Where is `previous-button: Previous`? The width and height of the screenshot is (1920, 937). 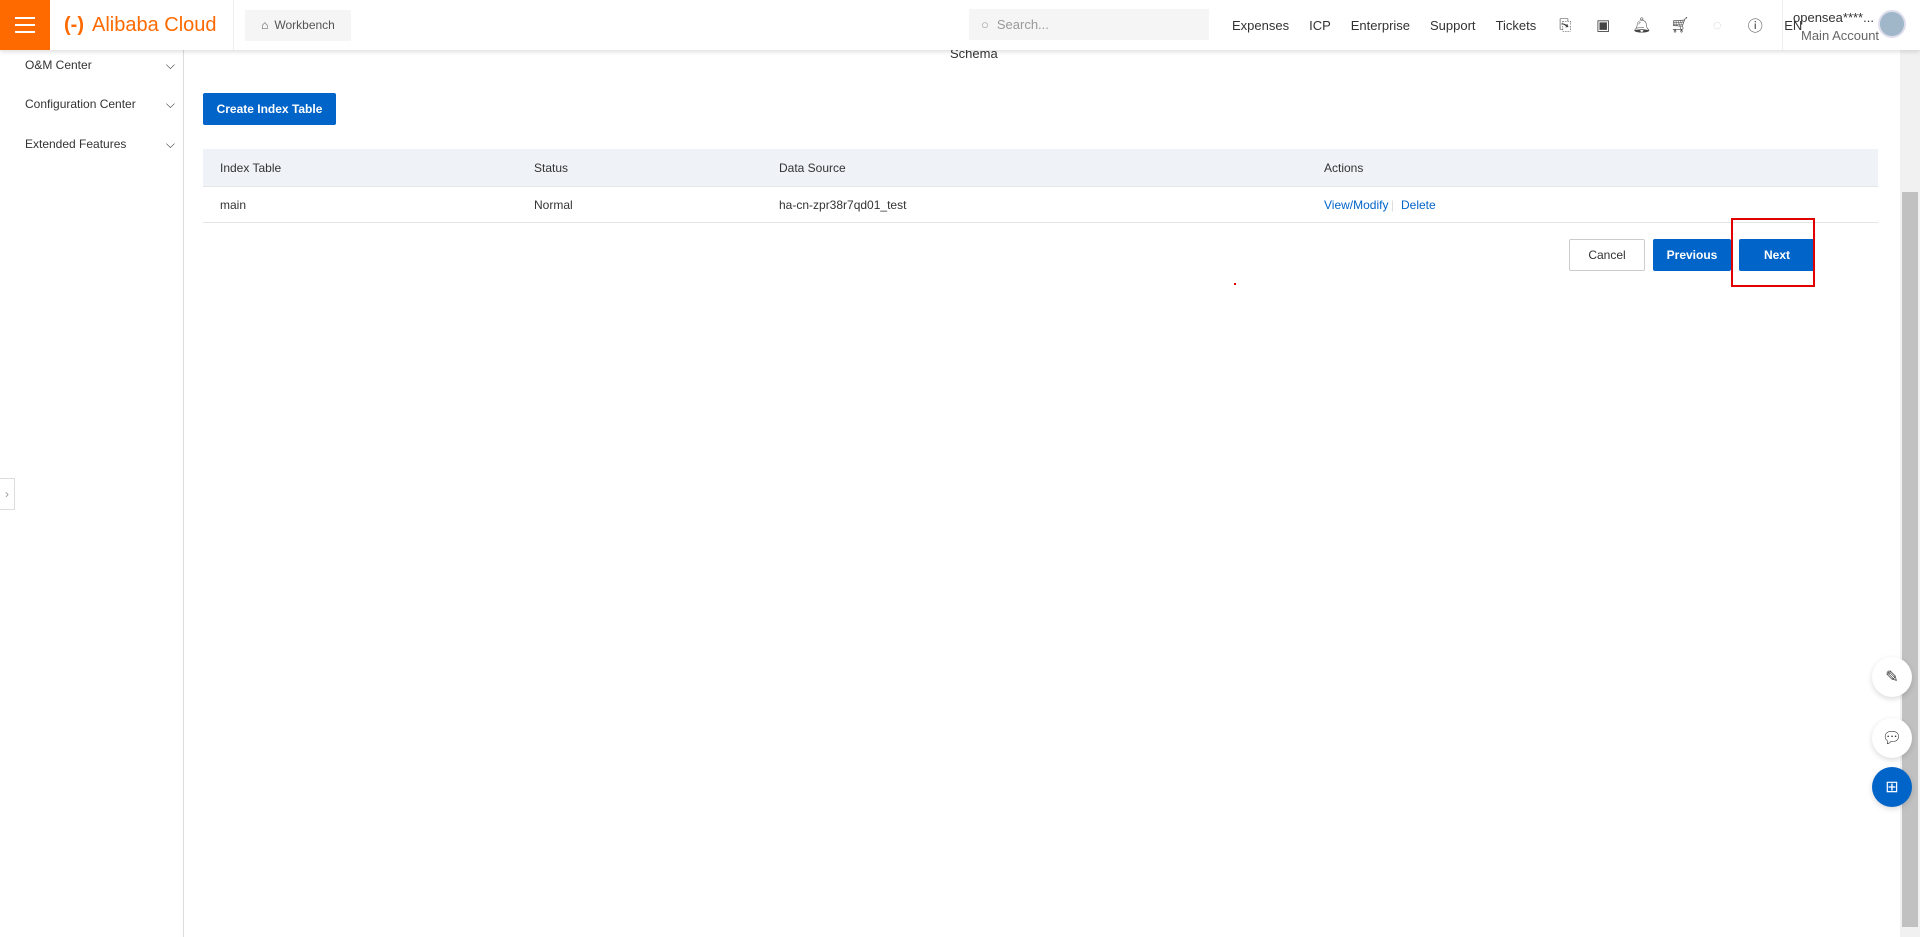
previous-button: Previous is located at coordinates (1692, 255).